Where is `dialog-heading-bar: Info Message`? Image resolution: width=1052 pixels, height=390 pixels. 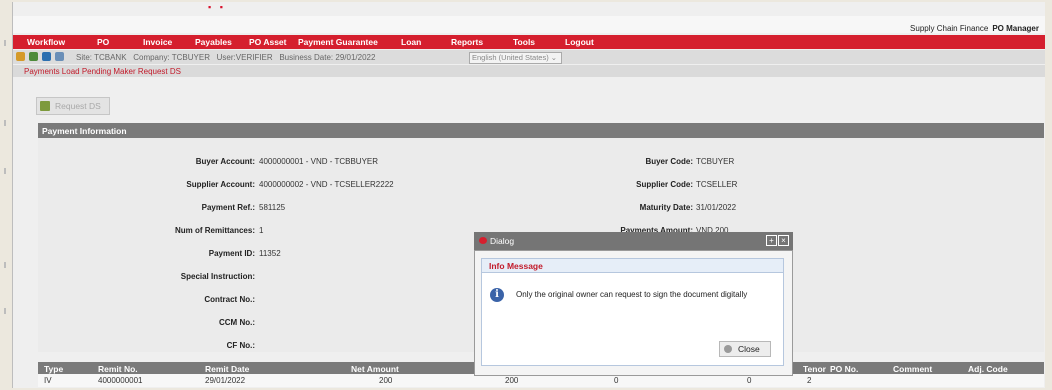
dialog-heading-bar: Info Message is located at coordinates (632, 266).